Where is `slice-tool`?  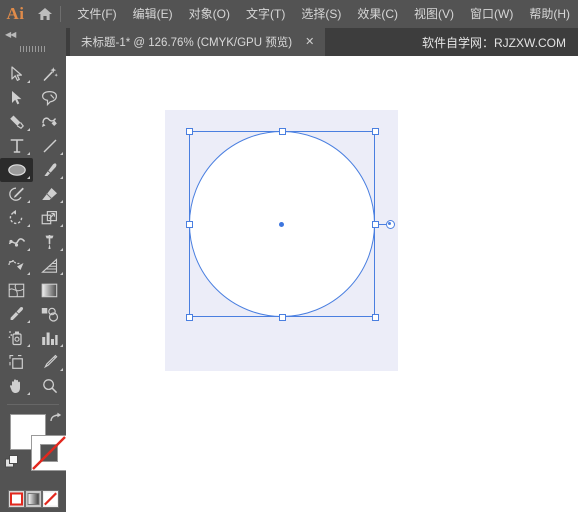 slice-tool is located at coordinates (49, 362).